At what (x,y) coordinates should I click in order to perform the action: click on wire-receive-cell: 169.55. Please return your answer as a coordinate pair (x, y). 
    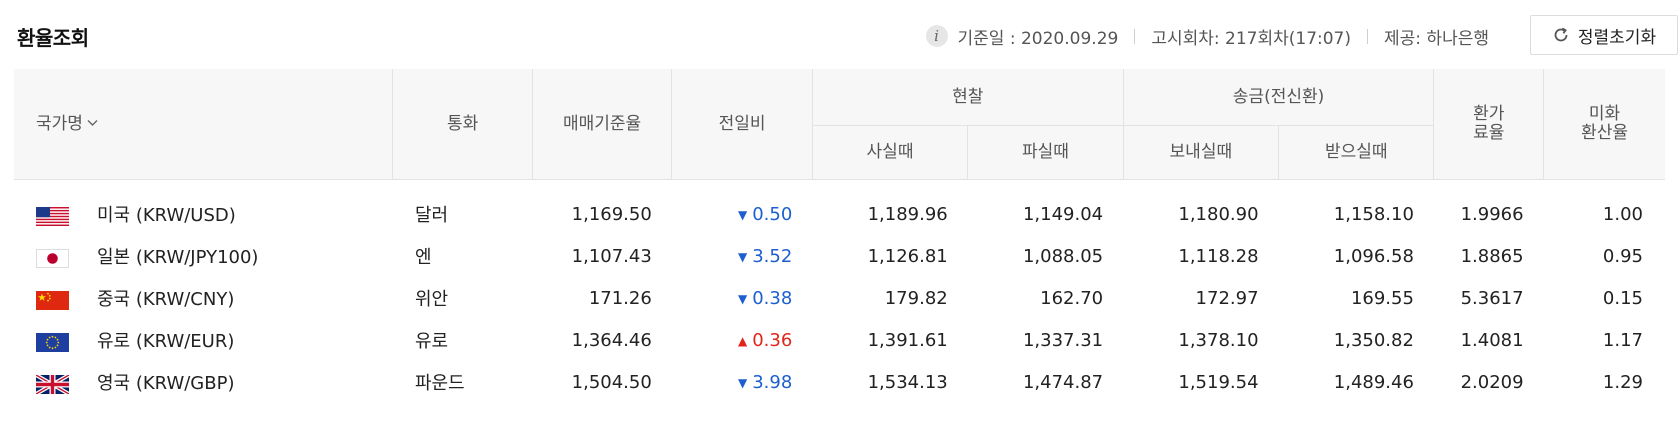
    Looking at the image, I should click on (1382, 298).